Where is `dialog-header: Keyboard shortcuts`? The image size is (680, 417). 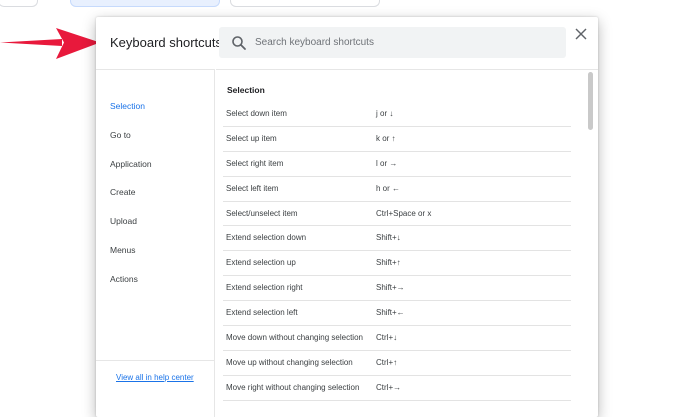
dialog-header: Keyboard shortcuts is located at coordinates (347, 43).